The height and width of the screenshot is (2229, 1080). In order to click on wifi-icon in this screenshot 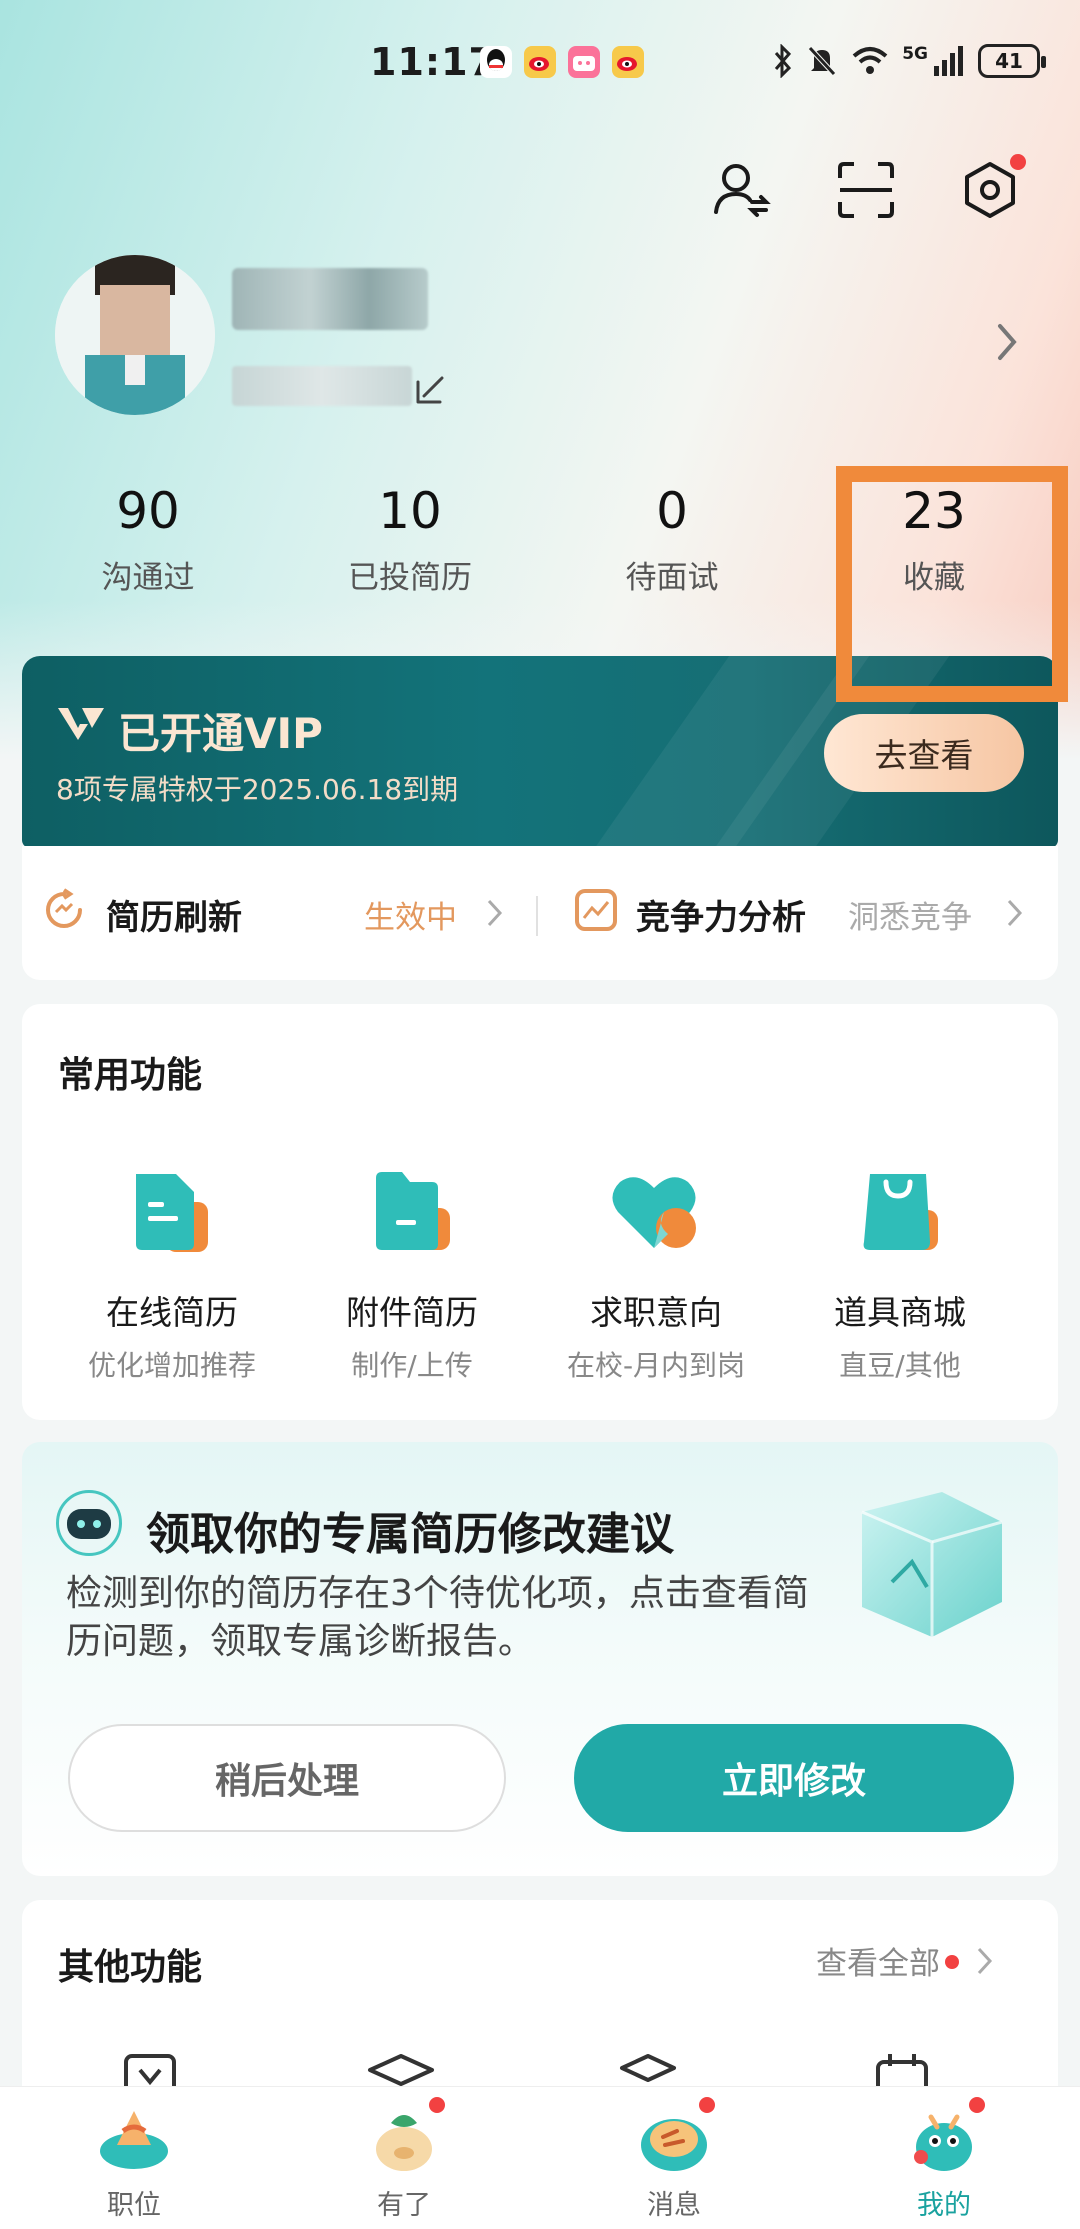, I will do `click(870, 60)`.